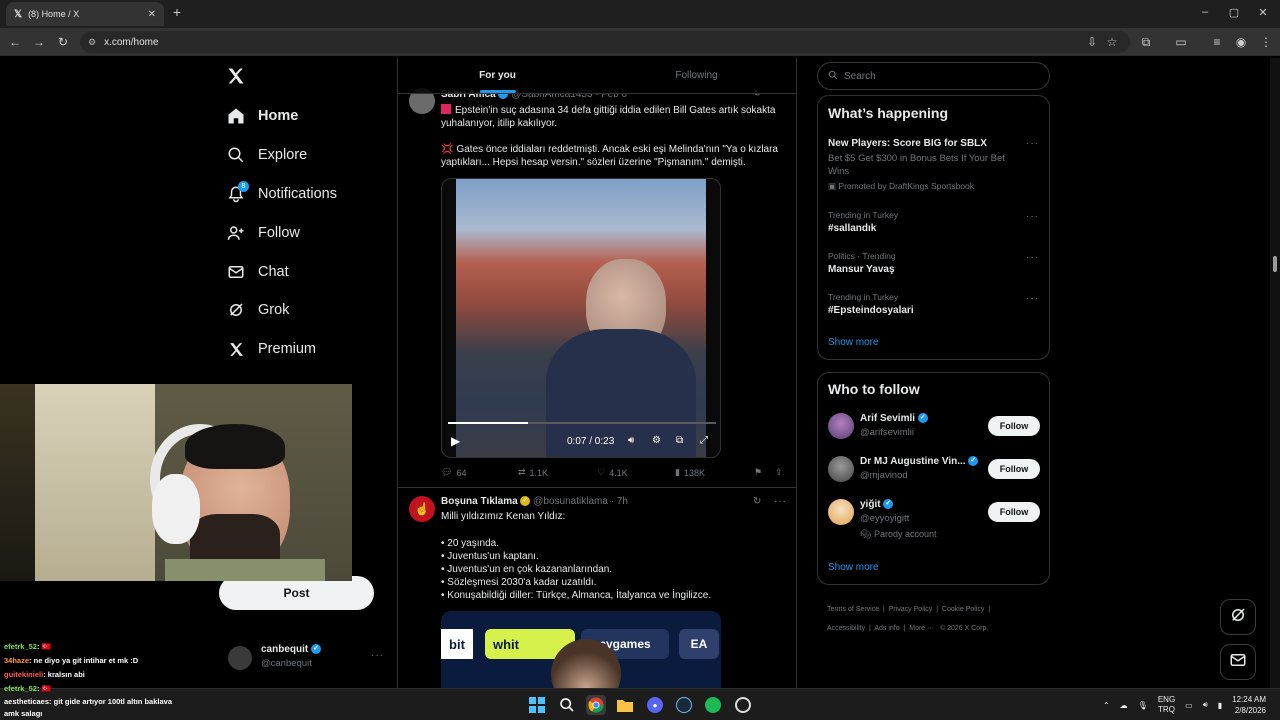 The width and height of the screenshot is (1280, 720). What do you see at coordinates (1092, 42) in the screenshot?
I see `install-app-icon: ⇩` at bounding box center [1092, 42].